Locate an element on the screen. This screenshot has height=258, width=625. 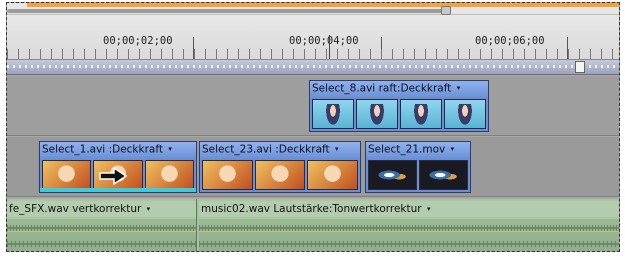
clip-header: fe_SFX.wav vertkorrektur ▾ is located at coordinates (101, 209).